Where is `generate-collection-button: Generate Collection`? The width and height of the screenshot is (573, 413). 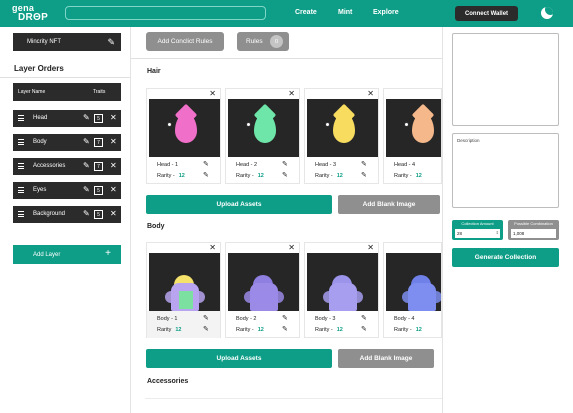 generate-collection-button: Generate Collection is located at coordinates (505, 257).